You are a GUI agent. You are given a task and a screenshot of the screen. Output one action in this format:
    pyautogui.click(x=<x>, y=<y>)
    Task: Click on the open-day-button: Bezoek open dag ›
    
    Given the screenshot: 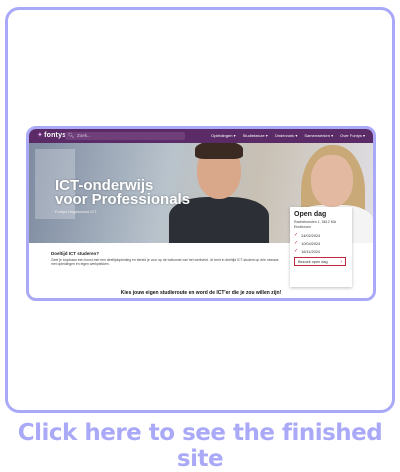 What is the action you would take?
    pyautogui.click(x=320, y=261)
    